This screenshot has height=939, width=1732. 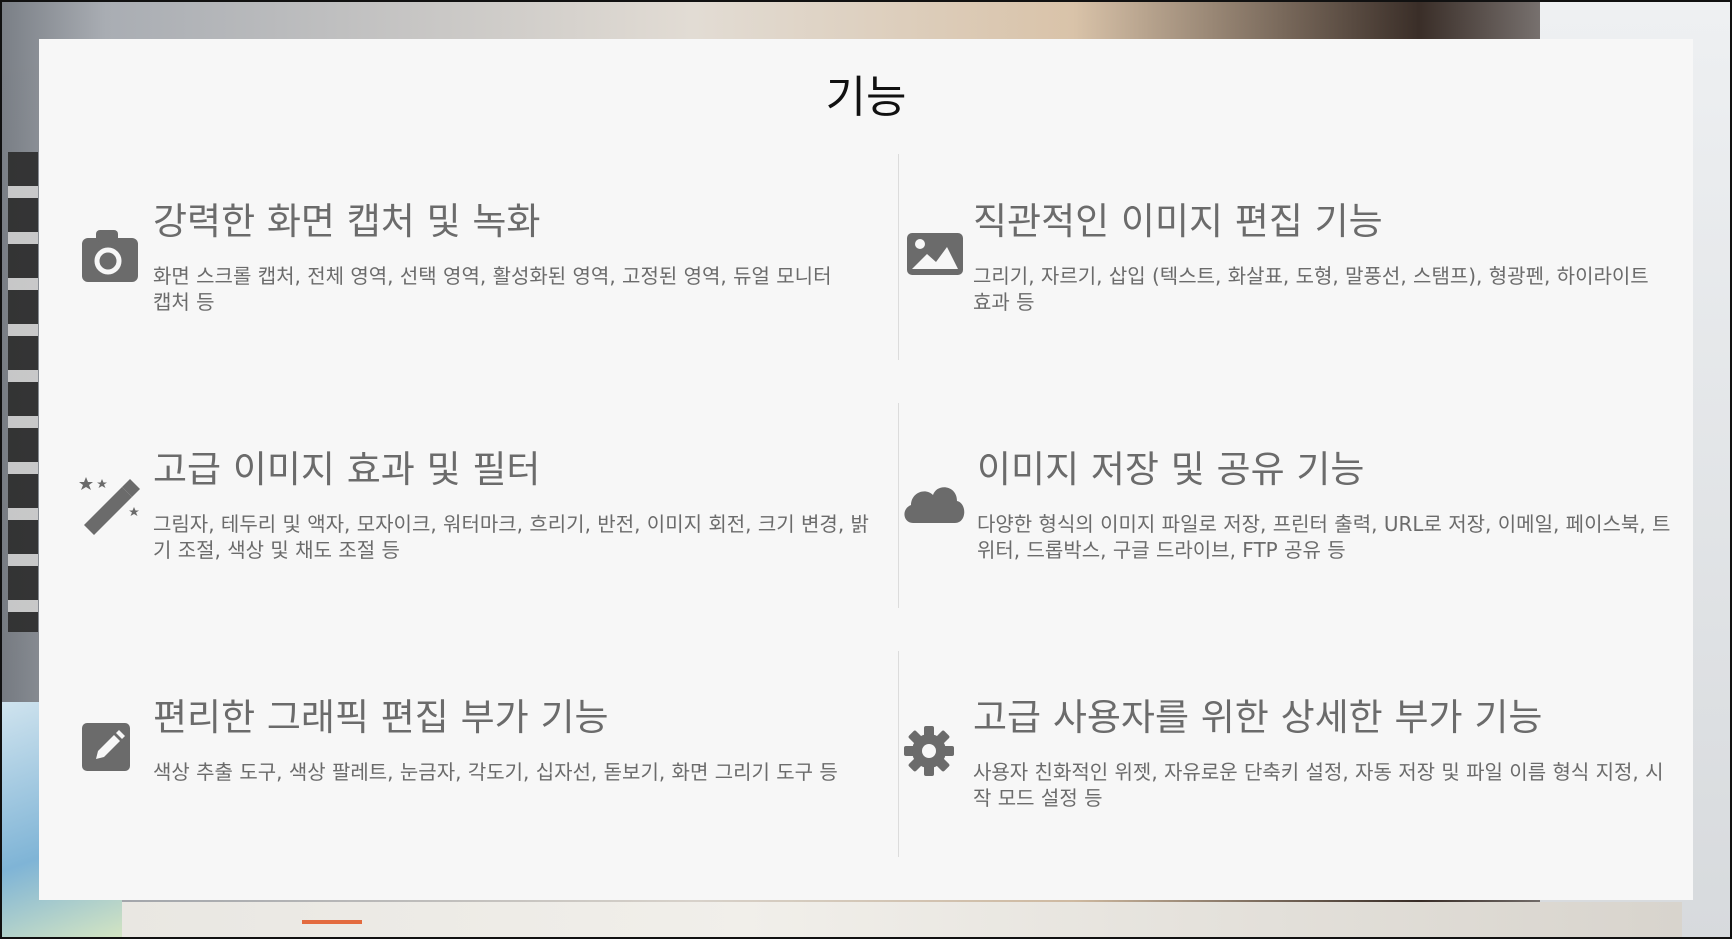 I want to click on feature-title: 고급 사용자를 위한 상세한 부가 기능, so click(x=1258, y=717).